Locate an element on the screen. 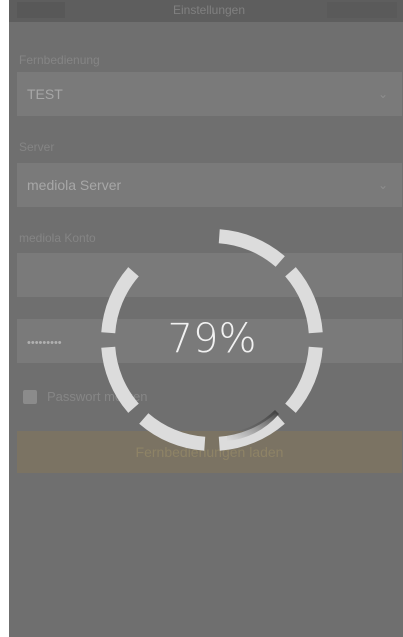 Image resolution: width=403 pixels, height=637 pixels. load-remotes-button: Fernbedienungen laden is located at coordinates (209, 452).